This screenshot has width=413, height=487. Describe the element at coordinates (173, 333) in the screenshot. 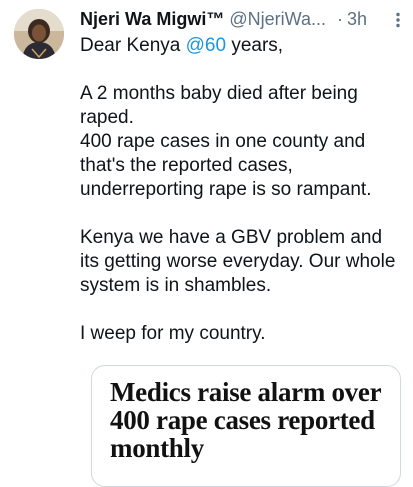

I see `tweet-paragraph: I weep for my country.` at that location.